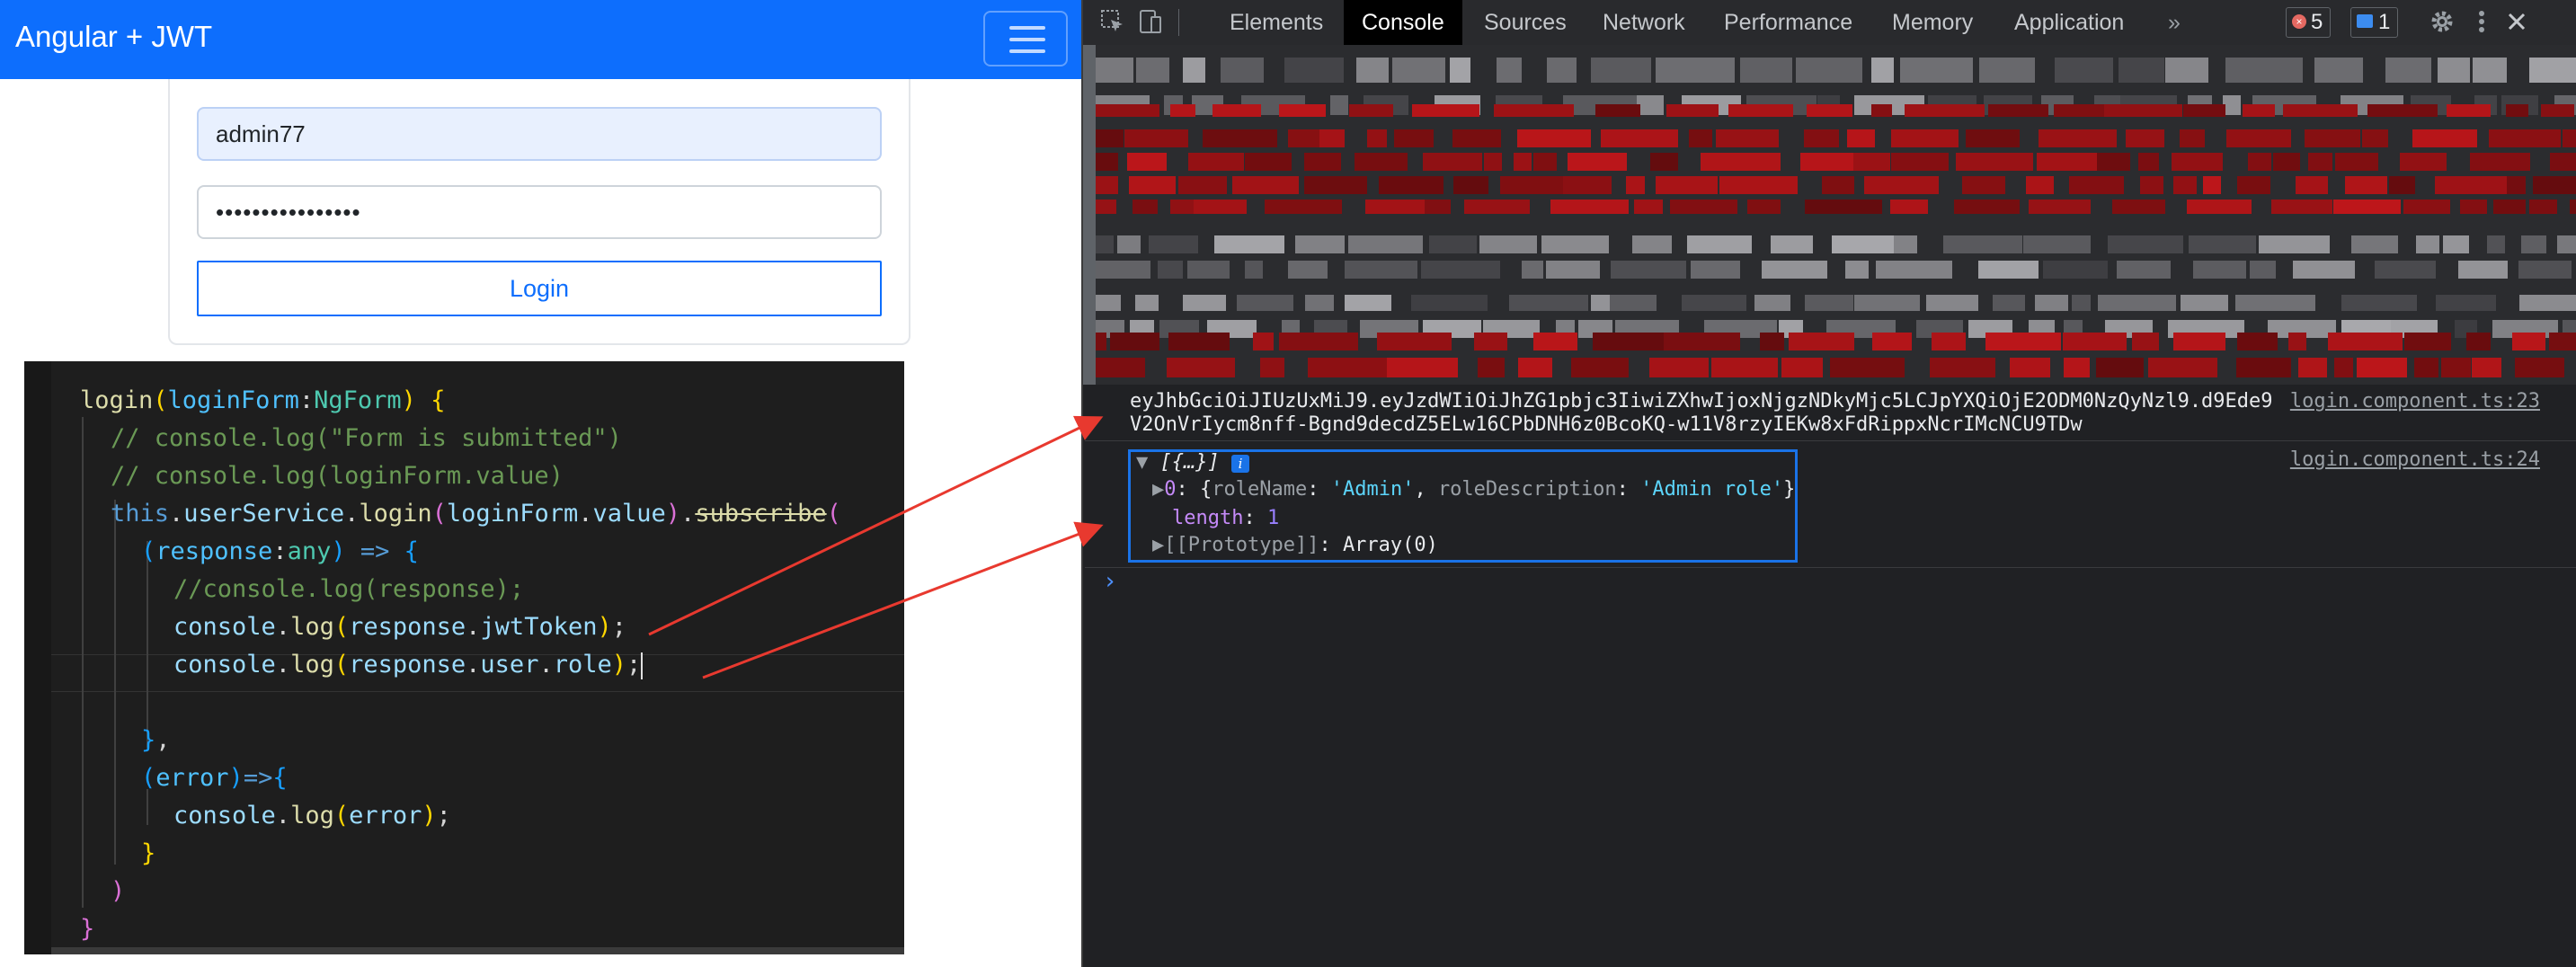 The width and height of the screenshot is (2576, 967). What do you see at coordinates (539, 134) in the screenshot?
I see `username-input` at bounding box center [539, 134].